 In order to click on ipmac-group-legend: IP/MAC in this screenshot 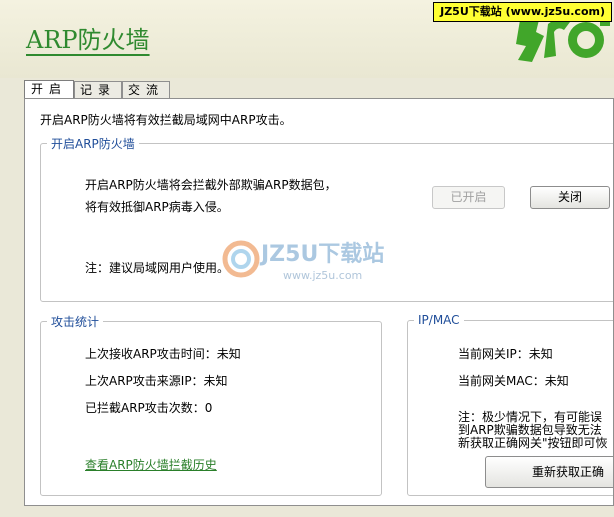, I will do `click(439, 320)`.